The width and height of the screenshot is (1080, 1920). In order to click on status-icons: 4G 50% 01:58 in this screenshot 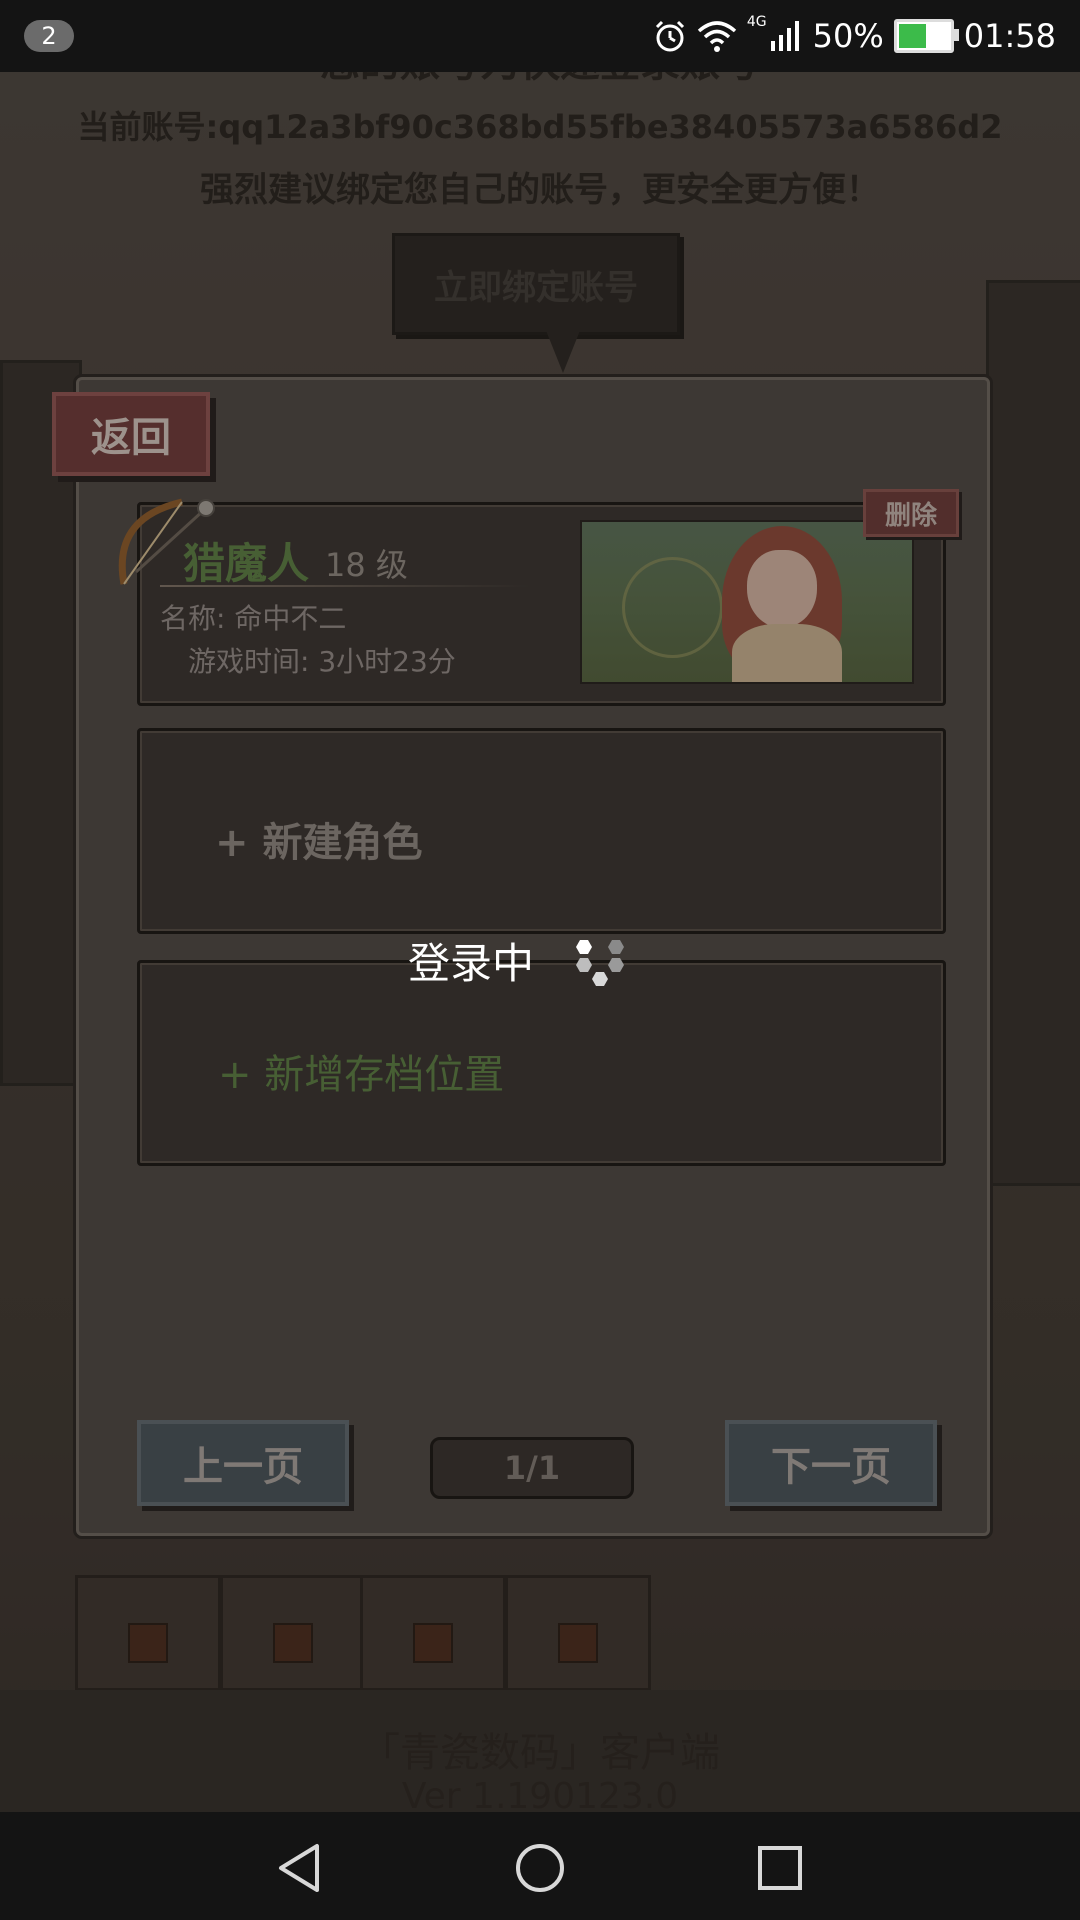, I will do `click(854, 36)`.